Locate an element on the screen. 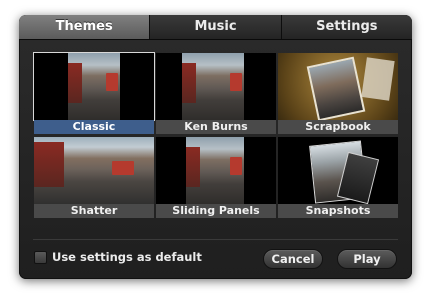  cancel-button: Cancel is located at coordinates (293, 259).